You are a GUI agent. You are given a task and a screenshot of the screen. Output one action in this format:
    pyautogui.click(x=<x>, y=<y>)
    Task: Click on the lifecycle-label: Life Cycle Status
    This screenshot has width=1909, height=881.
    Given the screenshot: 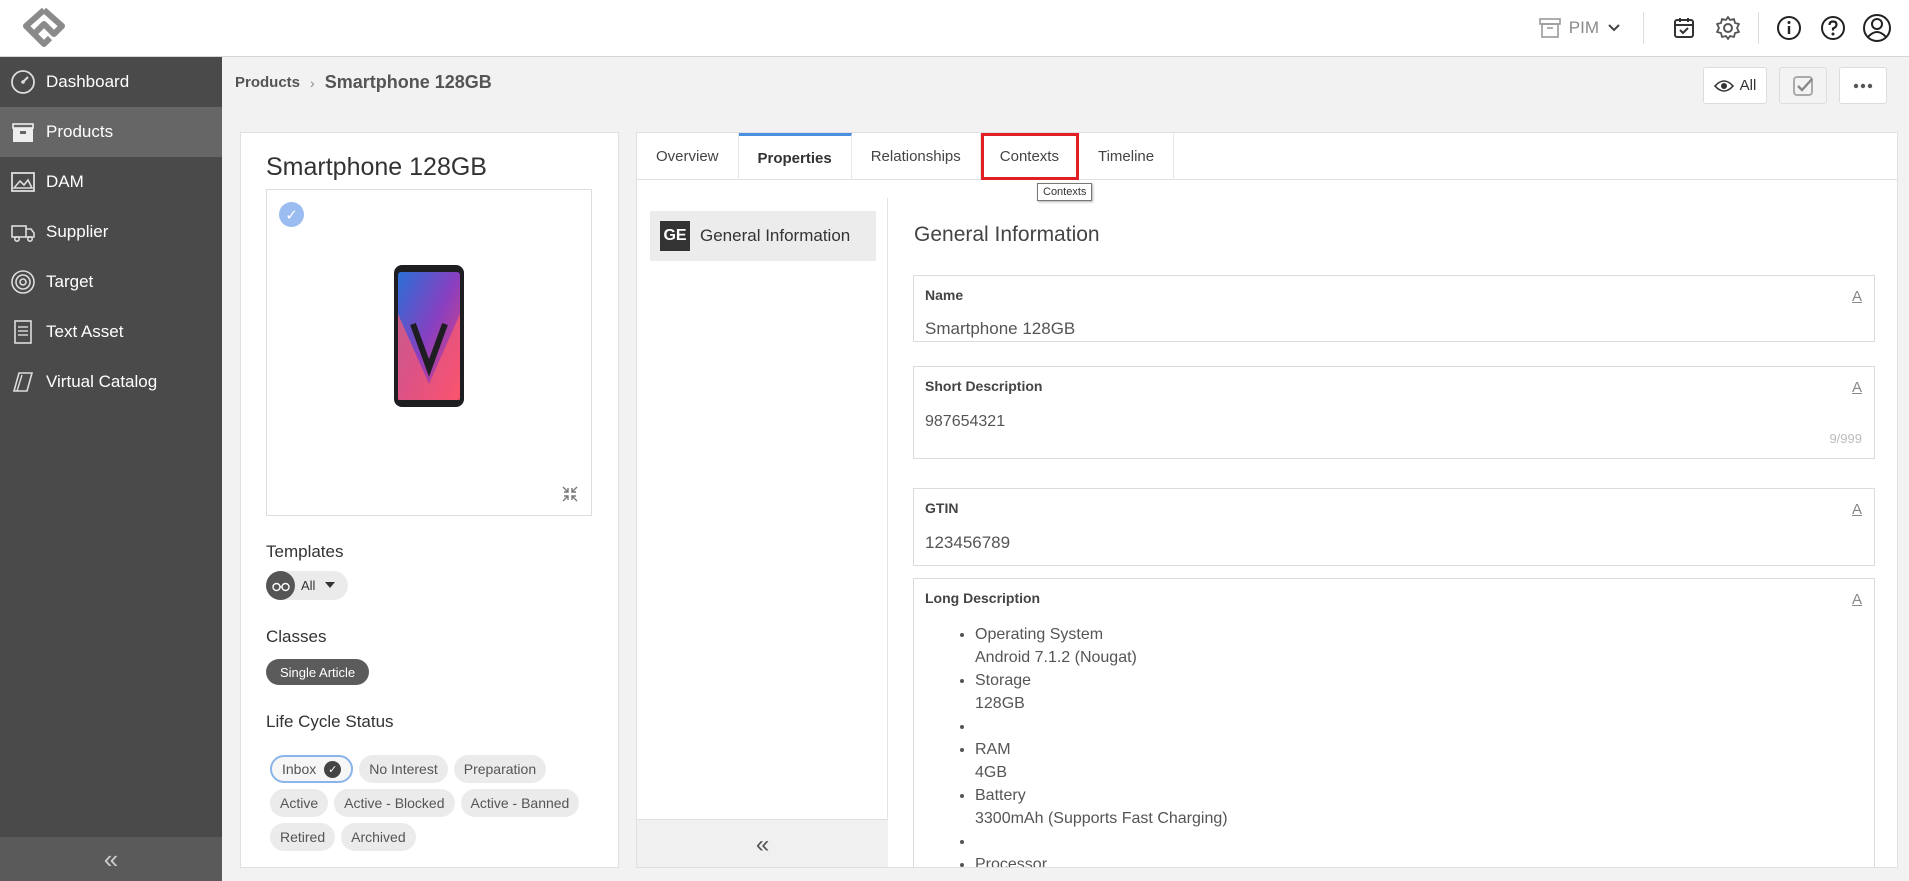 What is the action you would take?
    pyautogui.click(x=330, y=721)
    